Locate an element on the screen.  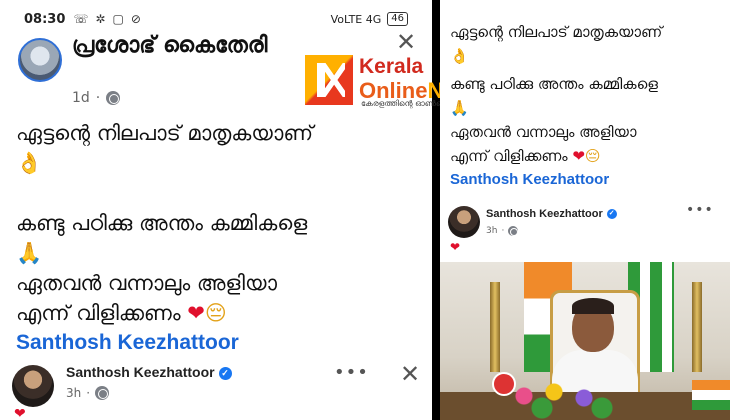
post-time: 1d is located at coordinates (81, 98).